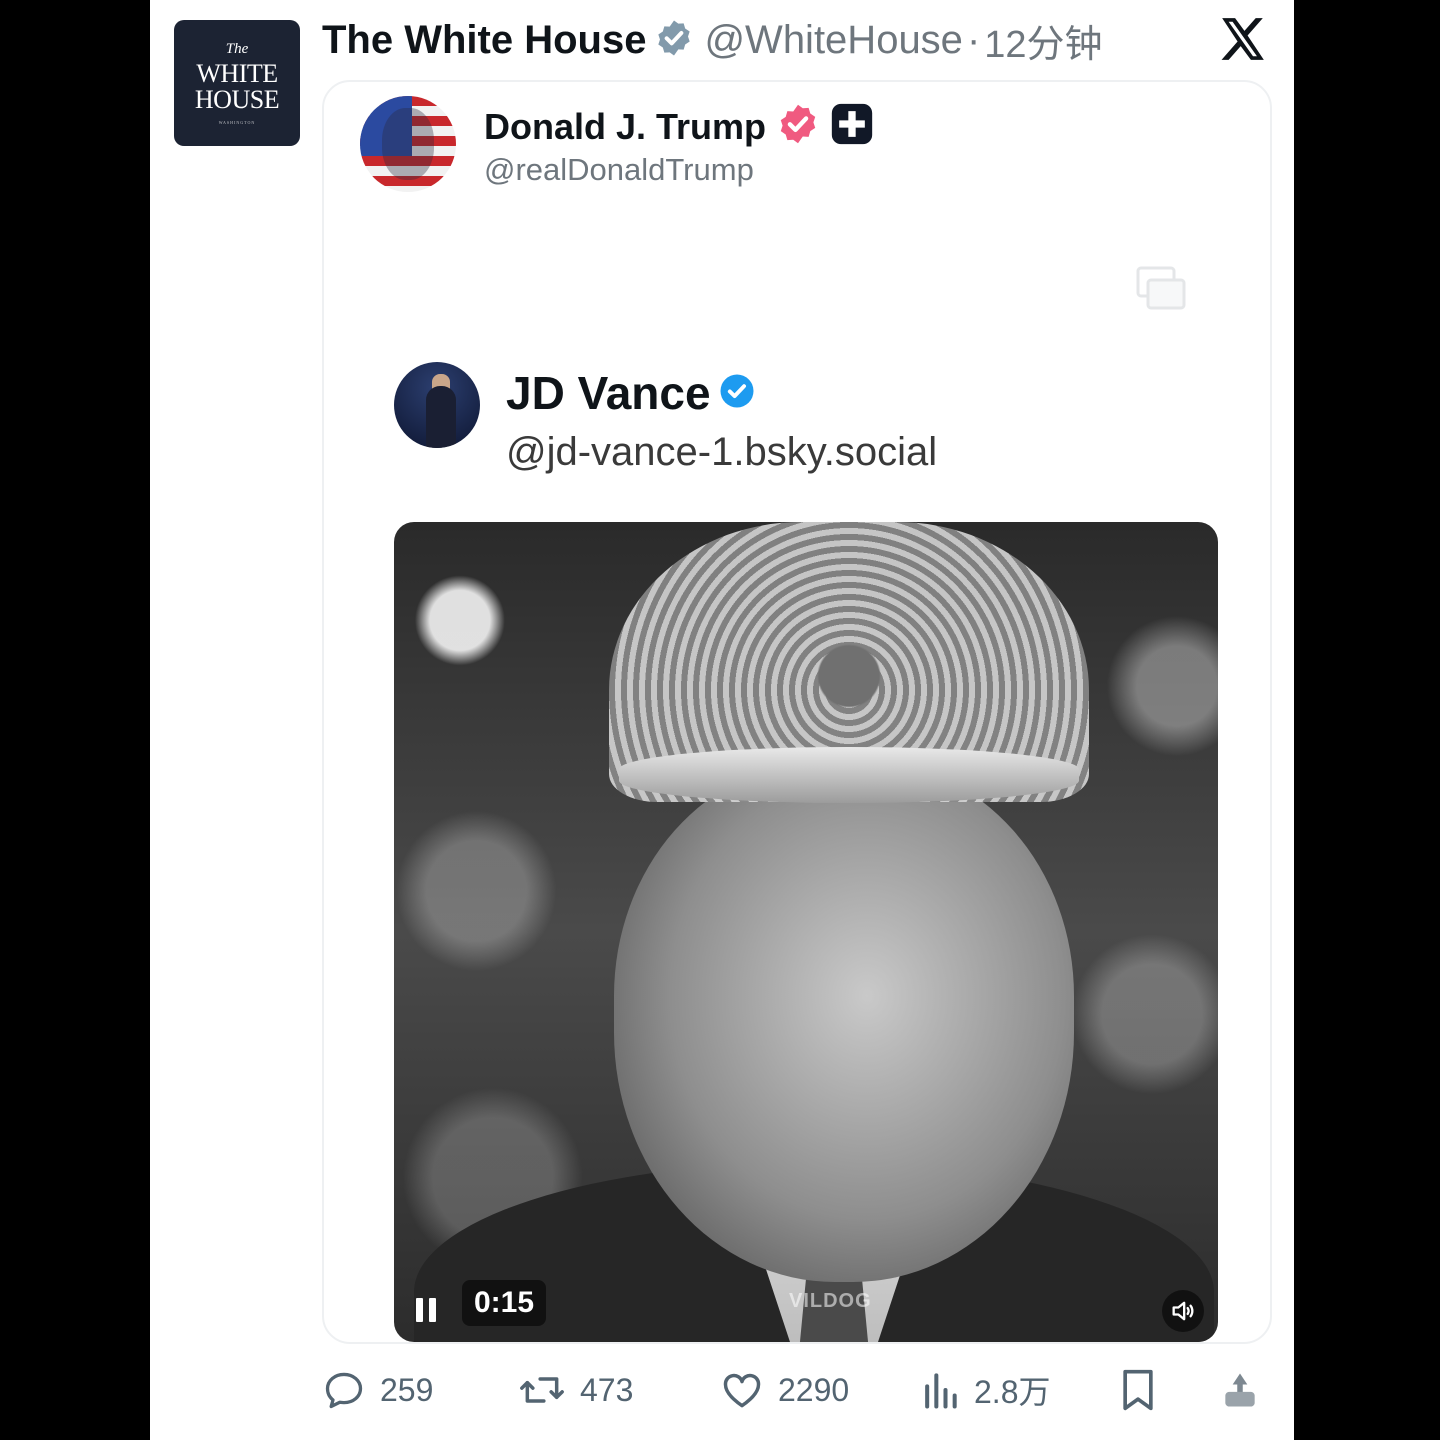 This screenshot has width=1440, height=1440. I want to click on views-icon, so click(941, 1391).